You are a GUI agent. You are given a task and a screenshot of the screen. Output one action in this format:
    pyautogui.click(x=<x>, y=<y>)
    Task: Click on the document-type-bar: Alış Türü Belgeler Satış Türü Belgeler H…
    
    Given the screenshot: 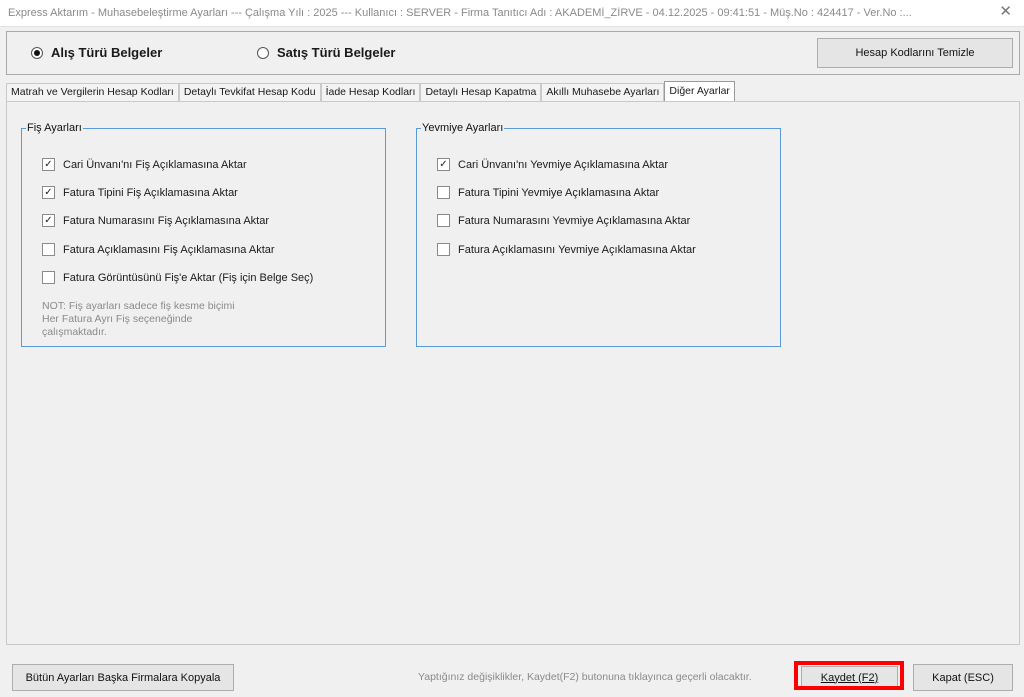 What is the action you would take?
    pyautogui.click(x=513, y=53)
    